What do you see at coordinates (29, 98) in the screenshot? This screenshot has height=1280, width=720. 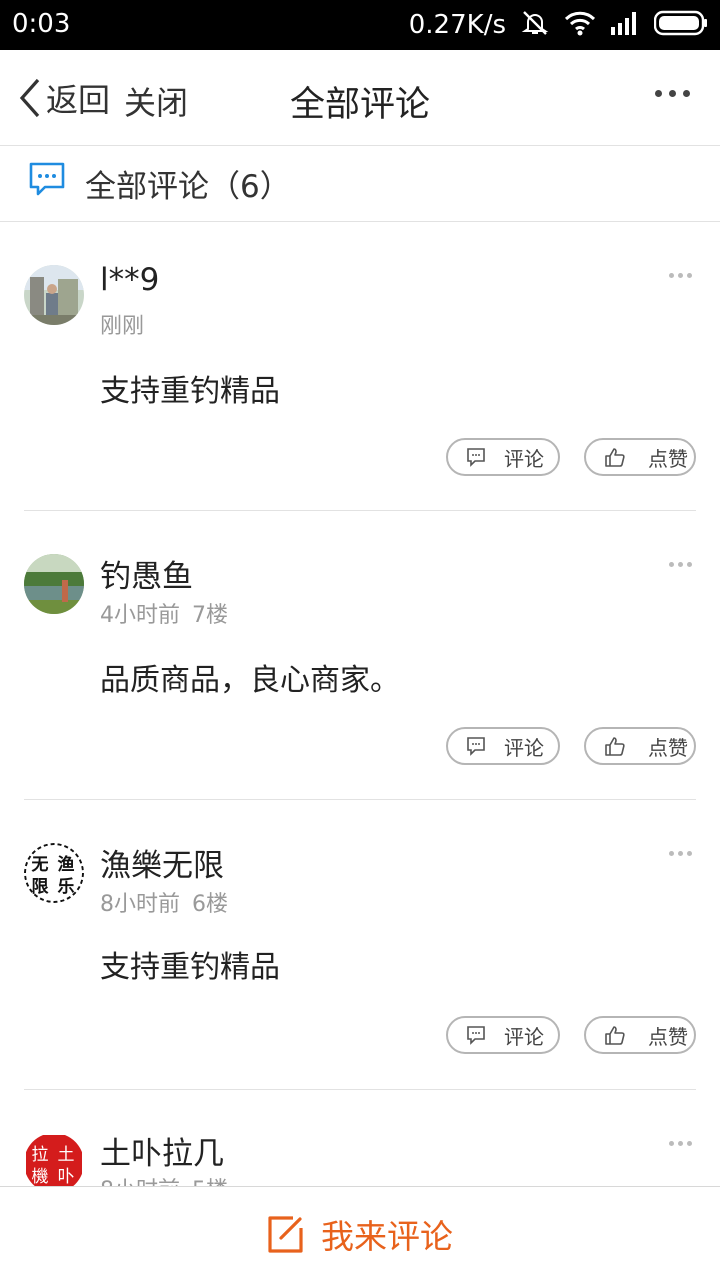 I see `chevron-left-icon` at bounding box center [29, 98].